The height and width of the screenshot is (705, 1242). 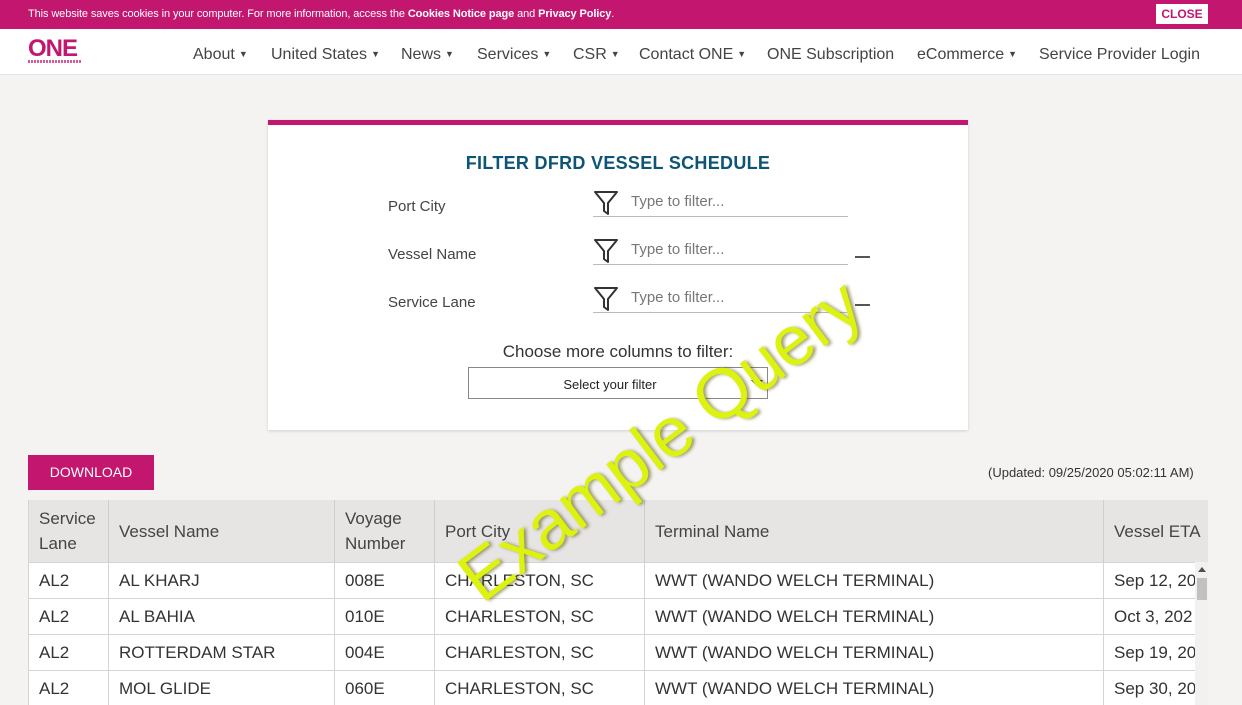 What do you see at coordinates (526, 14) in the screenshot?
I see `cookie-text-mid: and` at bounding box center [526, 14].